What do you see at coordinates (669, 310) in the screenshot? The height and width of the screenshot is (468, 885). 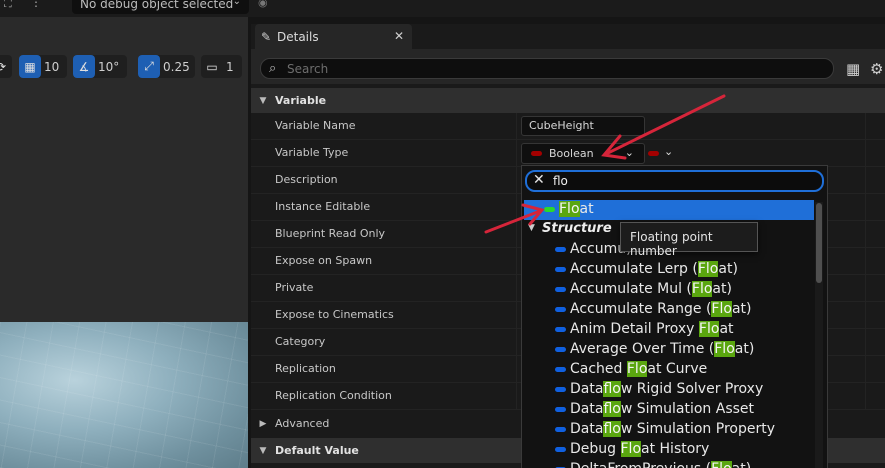 I see `type-list-item: Accumulate Range (Float)` at bounding box center [669, 310].